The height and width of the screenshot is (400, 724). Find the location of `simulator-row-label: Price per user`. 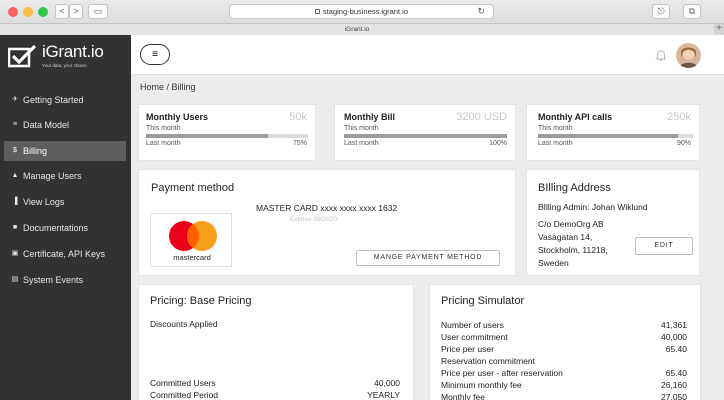

simulator-row-label: Price per user is located at coordinates (467, 349).